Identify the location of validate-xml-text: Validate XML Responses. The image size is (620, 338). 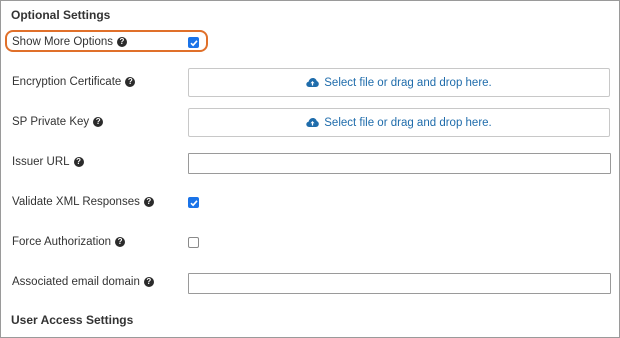
(76, 202).